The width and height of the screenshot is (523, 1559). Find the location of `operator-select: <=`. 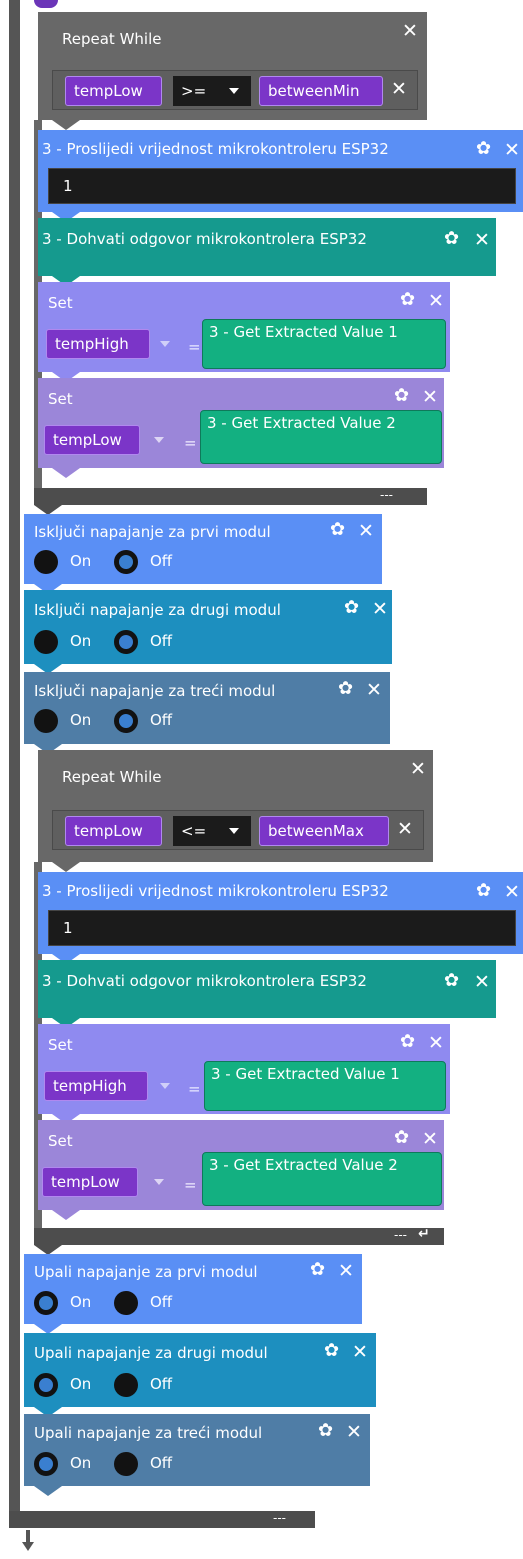

operator-select: <= is located at coordinates (212, 831).